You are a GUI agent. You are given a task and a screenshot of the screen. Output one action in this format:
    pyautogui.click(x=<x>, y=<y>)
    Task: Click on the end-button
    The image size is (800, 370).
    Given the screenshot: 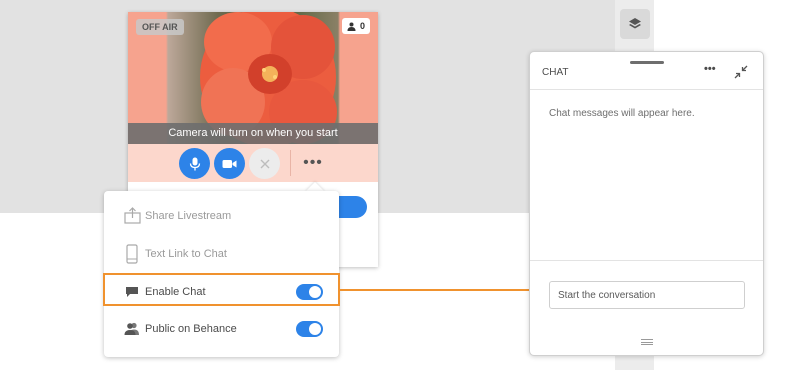 What is the action you would take?
    pyautogui.click(x=264, y=163)
    